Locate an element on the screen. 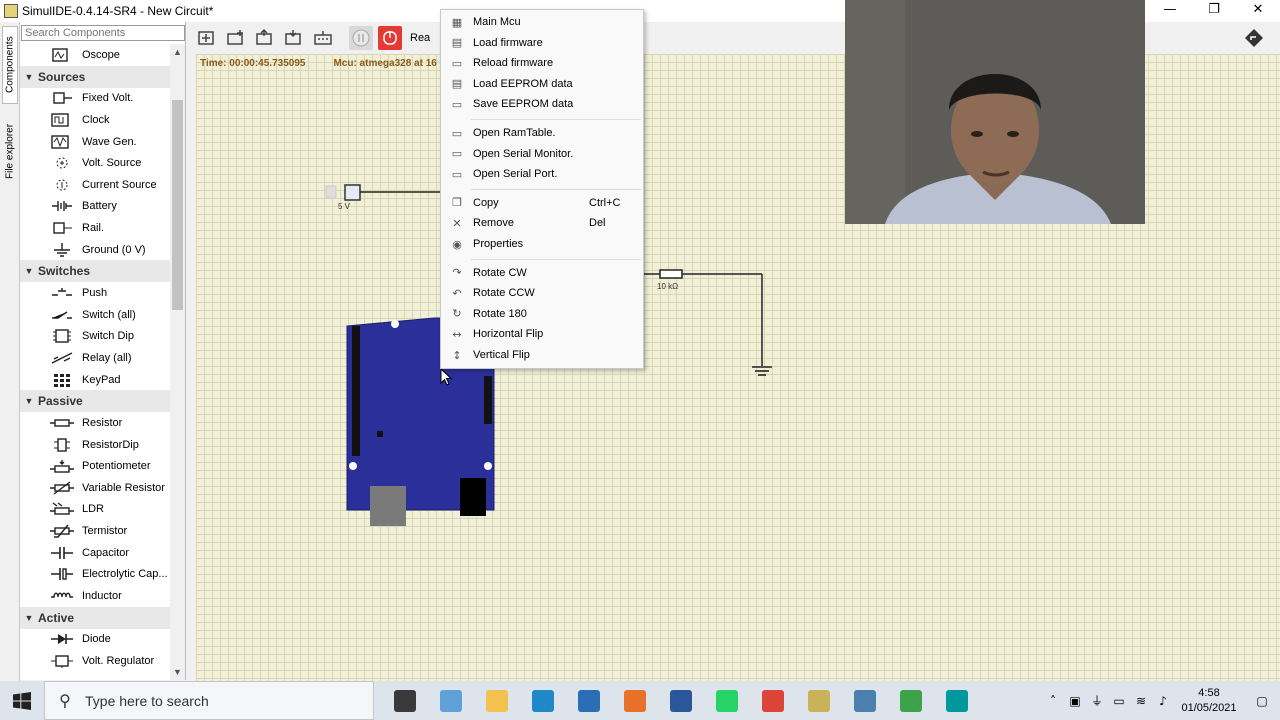 The width and height of the screenshot is (1280, 720). open-button is located at coordinates (236, 38).